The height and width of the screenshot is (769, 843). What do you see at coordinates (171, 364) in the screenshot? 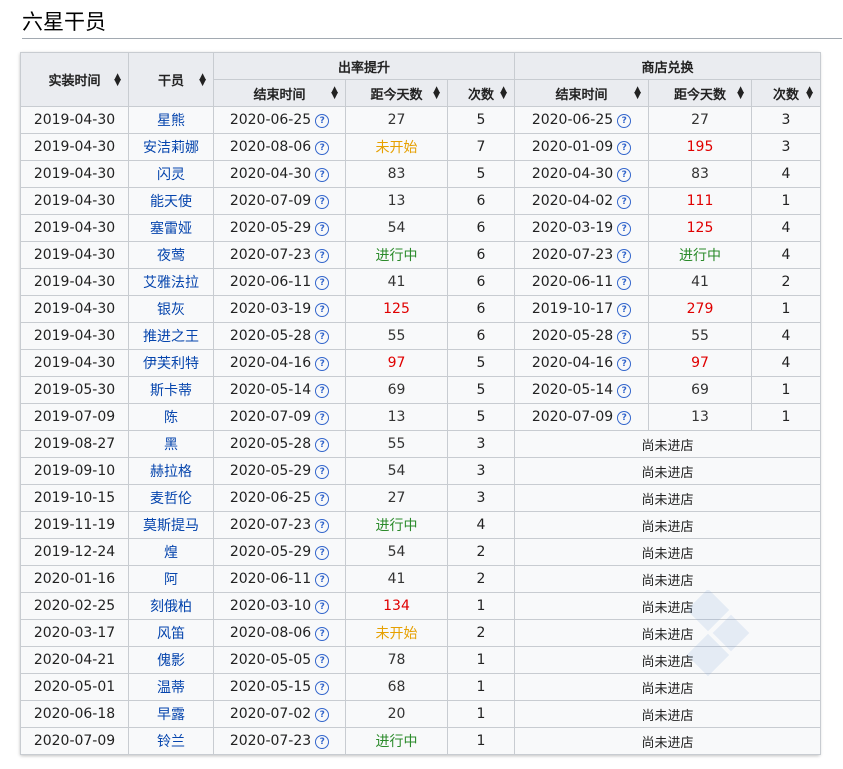
I see `operator-link: 伊芙利特` at bounding box center [171, 364].